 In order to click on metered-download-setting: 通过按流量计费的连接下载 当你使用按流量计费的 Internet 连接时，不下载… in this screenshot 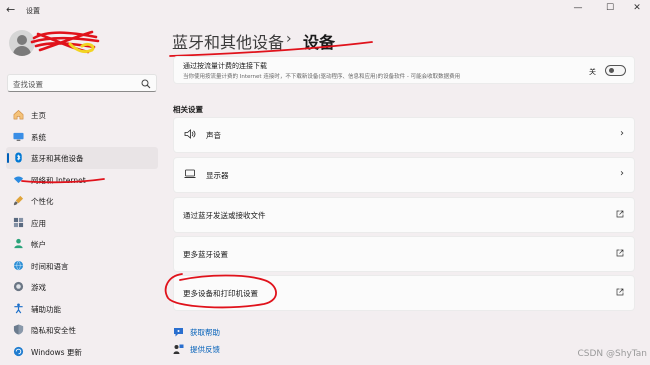, I will do `click(404, 70)`.